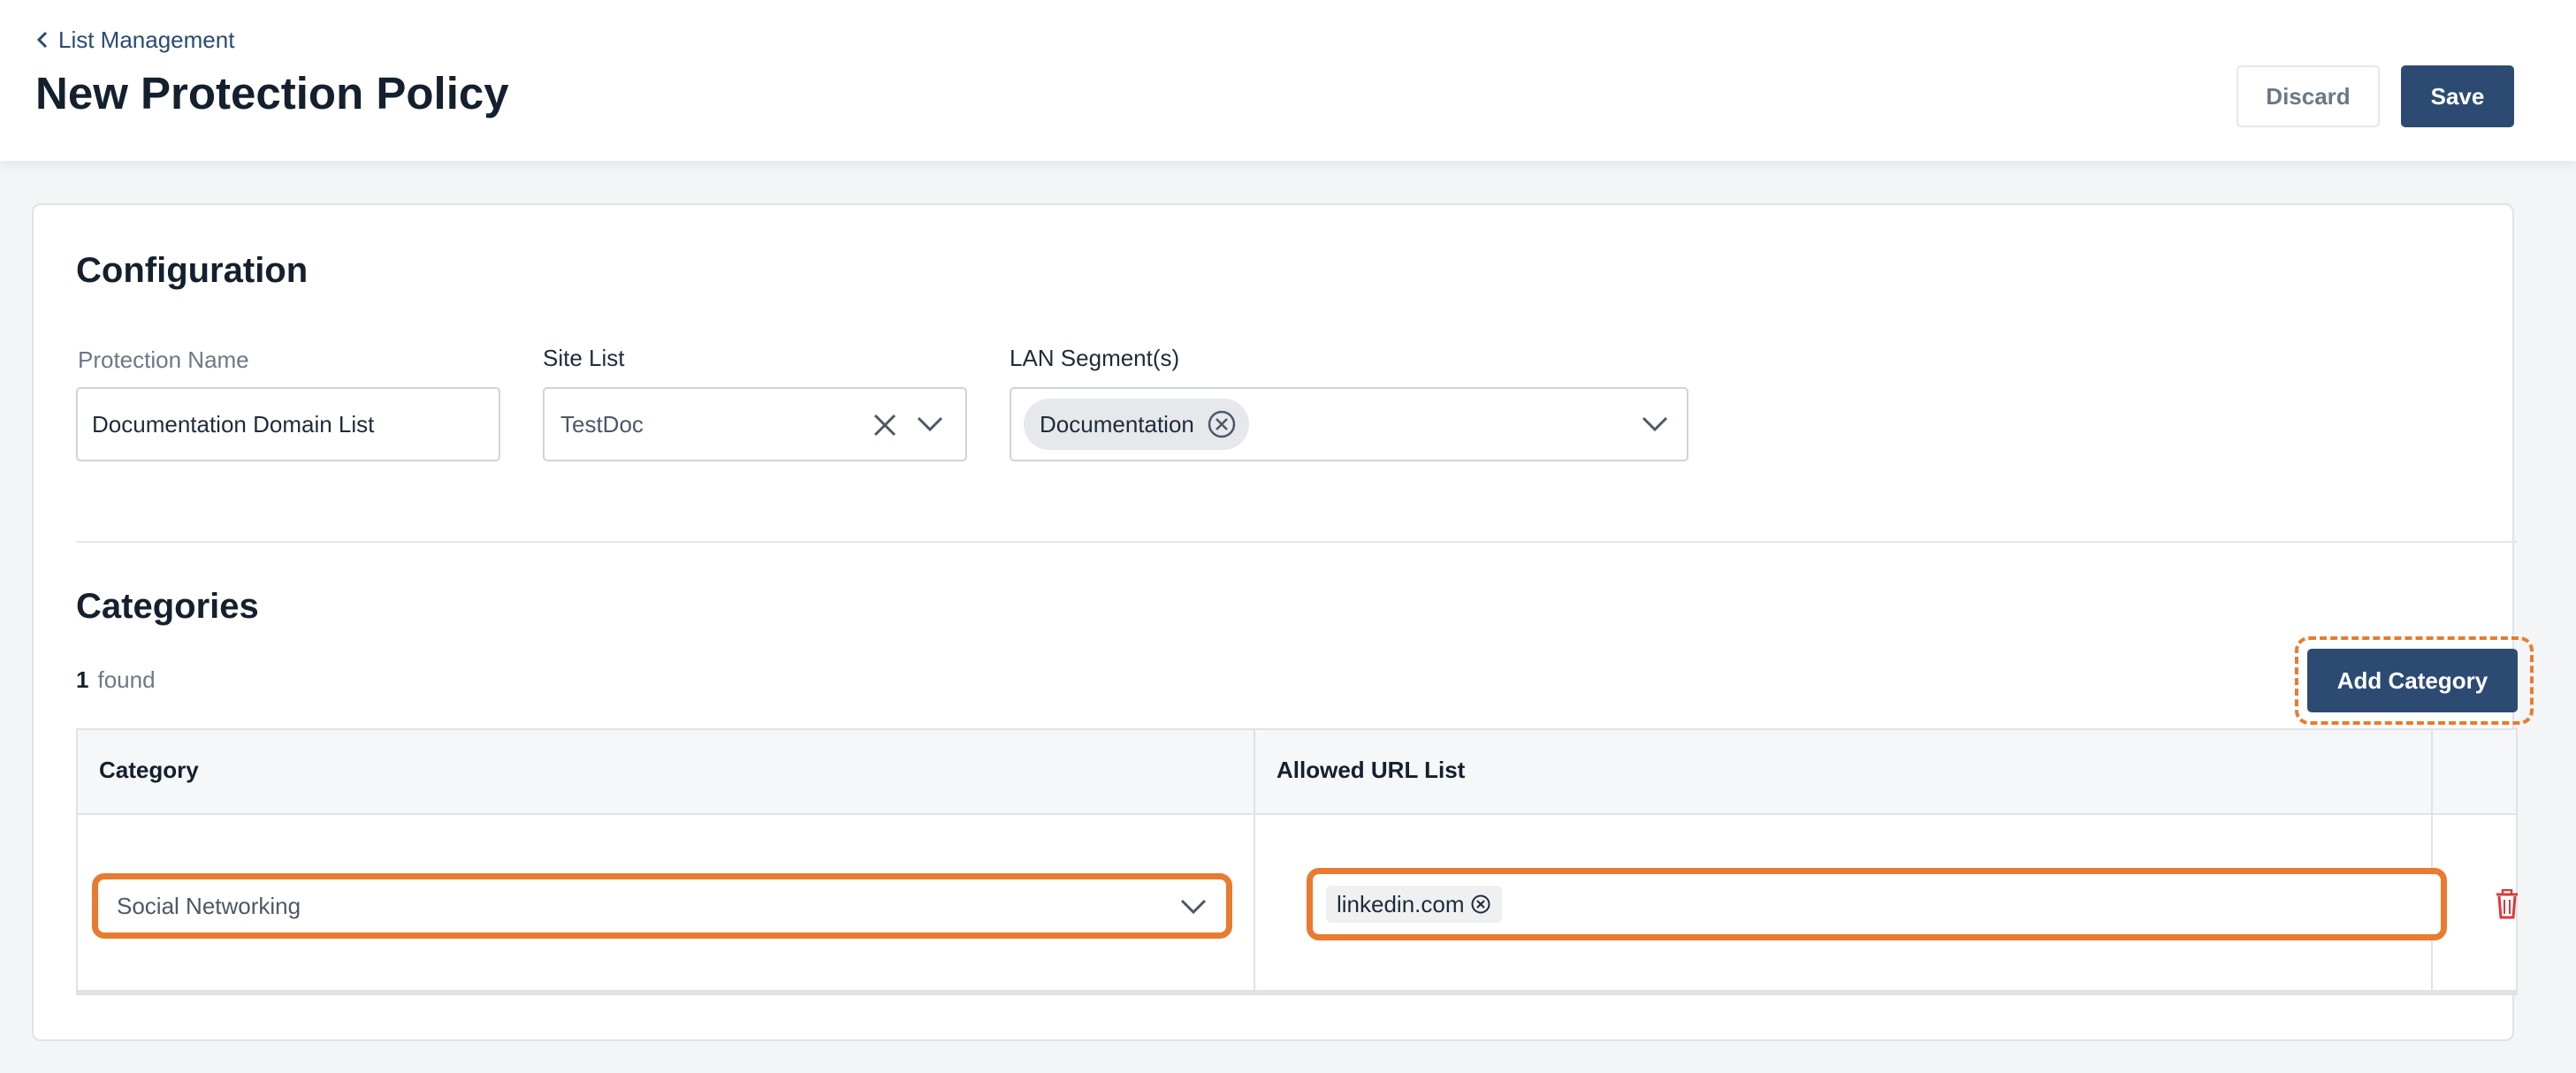 This screenshot has width=2576, height=1073. I want to click on page-title: New Protection Policy, so click(272, 93).